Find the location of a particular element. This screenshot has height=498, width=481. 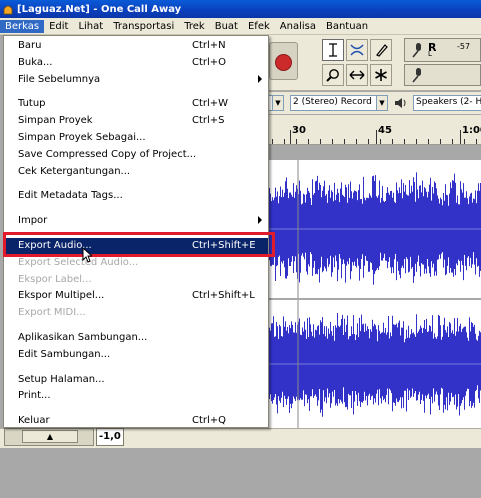

waveform-channel-left is located at coordinates (374, 229).